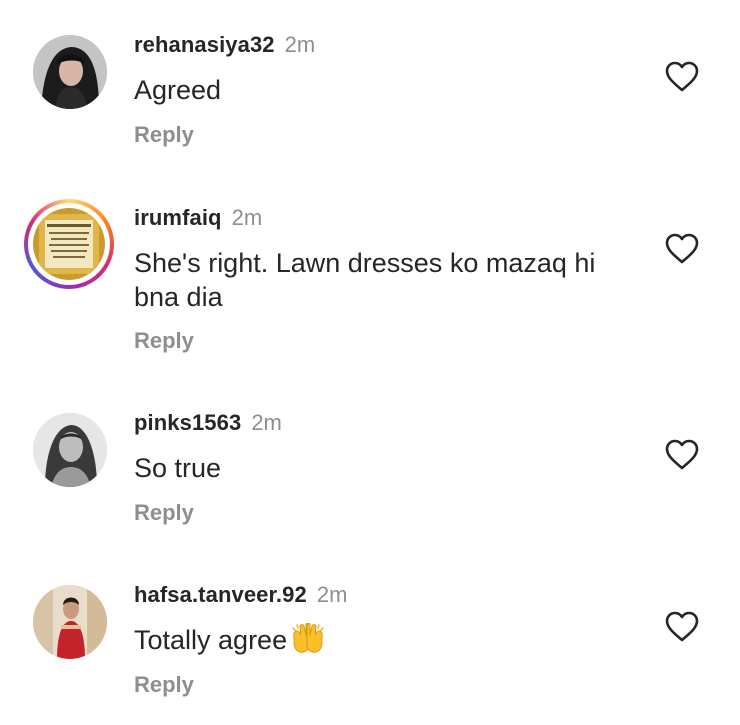  Describe the element at coordinates (178, 217) in the screenshot. I see `username-link: irumfaiq` at that location.